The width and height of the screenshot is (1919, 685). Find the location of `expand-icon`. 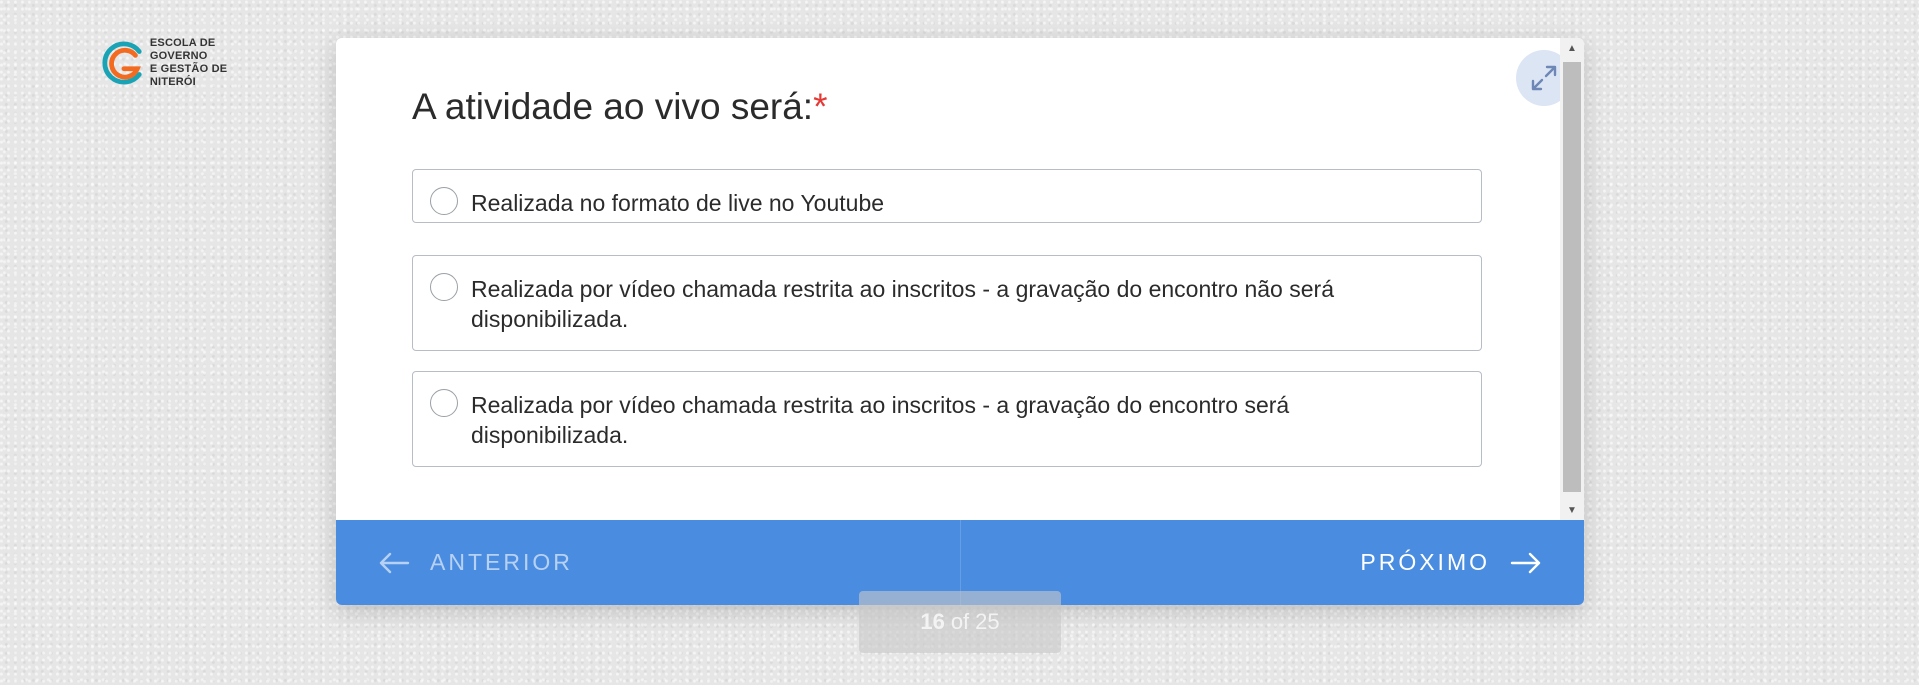

expand-icon is located at coordinates (1544, 78).